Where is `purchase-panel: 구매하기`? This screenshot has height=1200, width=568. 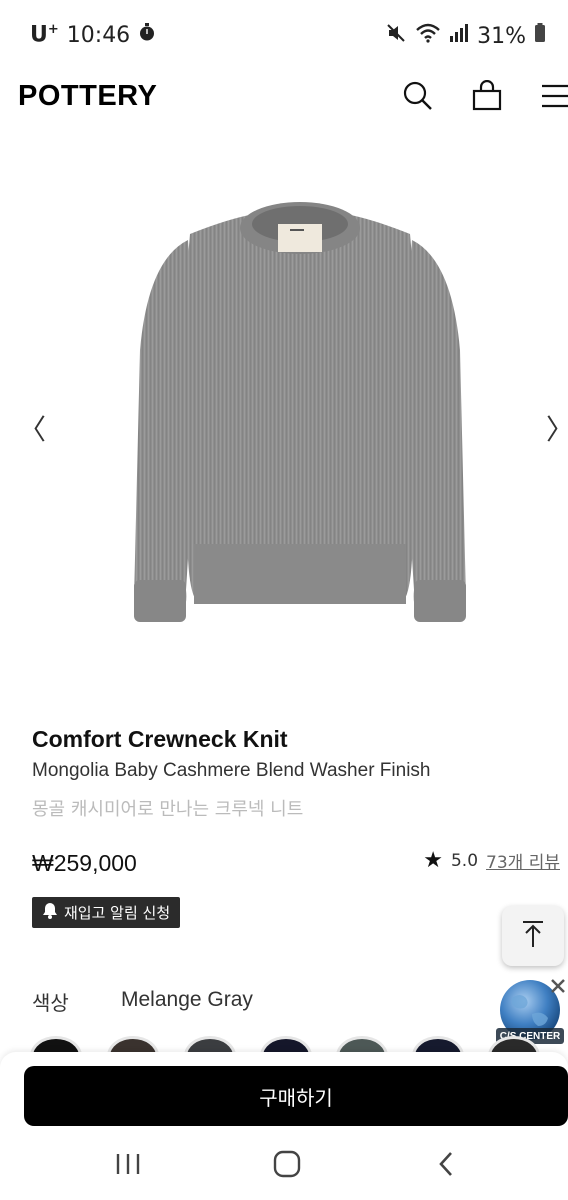 purchase-panel: 구매하기 is located at coordinates (284, 1092).